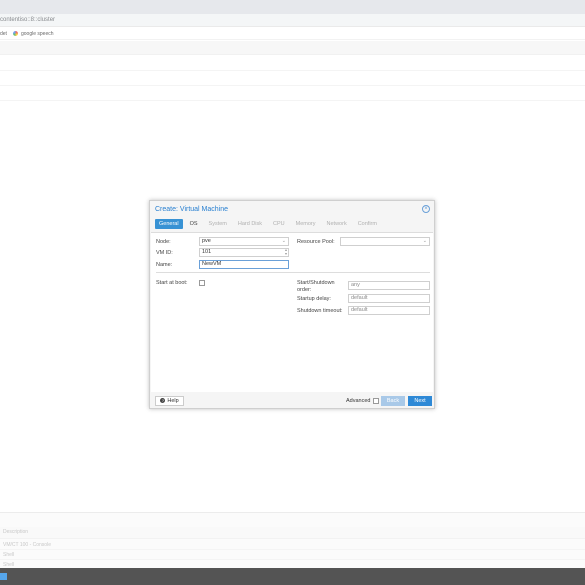 This screenshot has width=585, height=585. I want to click on start-order-input: any, so click(389, 285).